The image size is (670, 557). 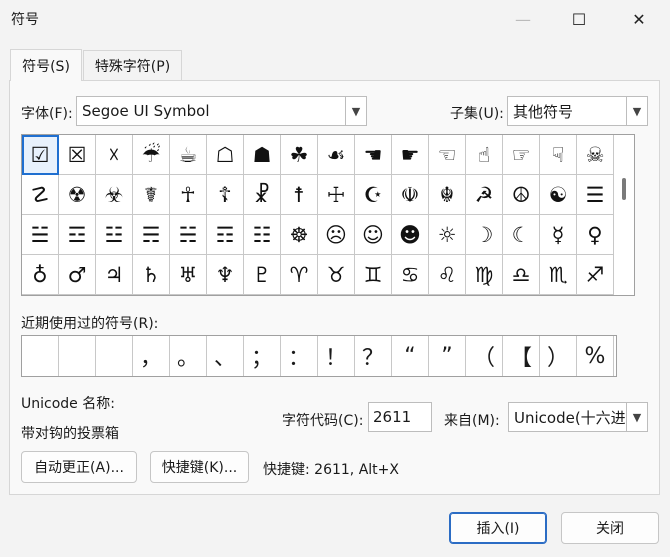 What do you see at coordinates (151, 235) in the screenshot?
I see `symbol-cell: ☴` at bounding box center [151, 235].